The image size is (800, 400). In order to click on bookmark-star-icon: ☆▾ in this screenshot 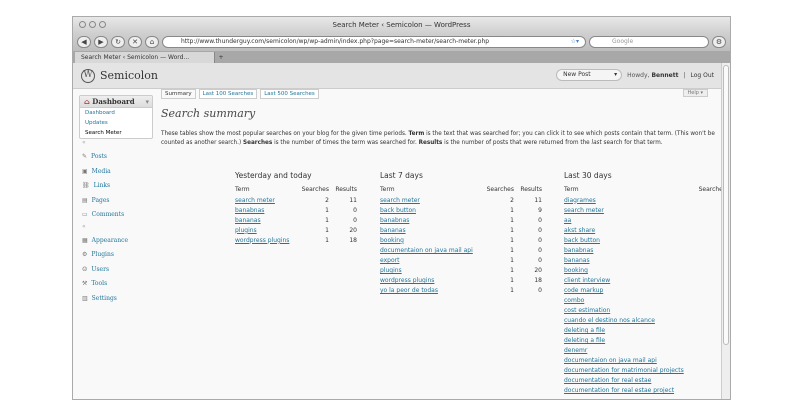, I will do `click(575, 42)`.